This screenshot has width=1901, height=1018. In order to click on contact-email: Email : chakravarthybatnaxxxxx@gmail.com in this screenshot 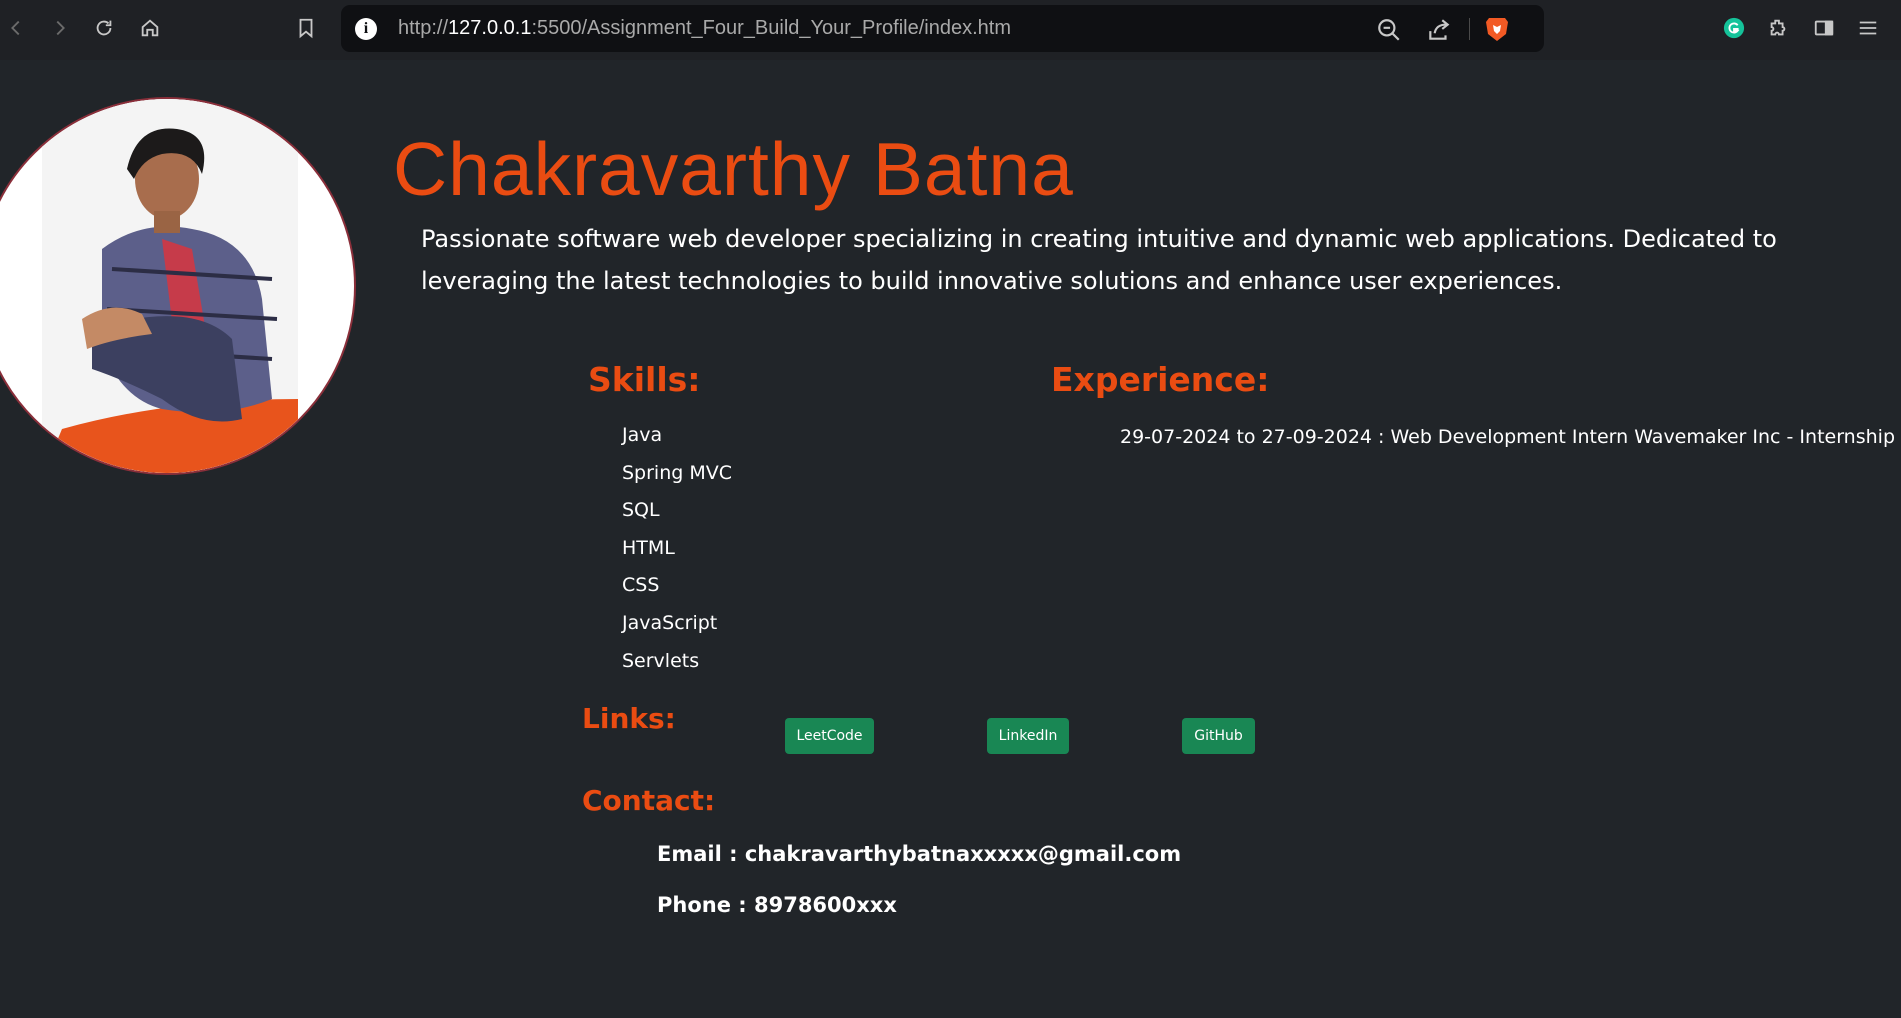, I will do `click(919, 854)`.